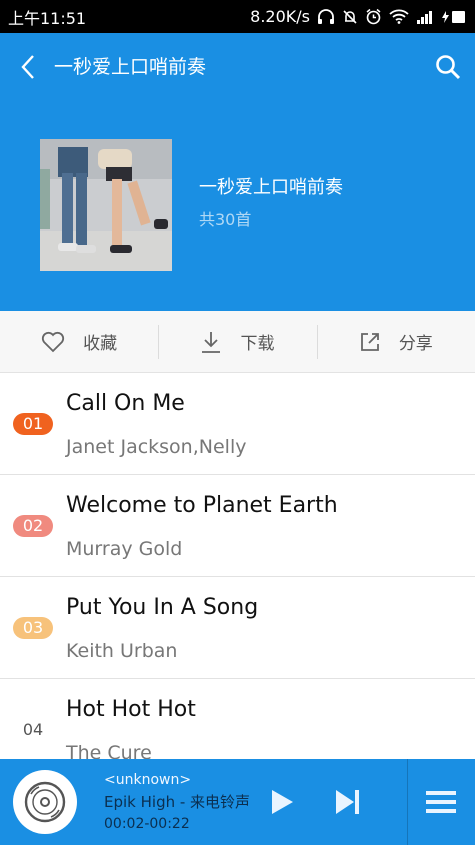  Describe the element at coordinates (131, 709) in the screenshot. I see `song-title: Hot Hot Hot` at that location.